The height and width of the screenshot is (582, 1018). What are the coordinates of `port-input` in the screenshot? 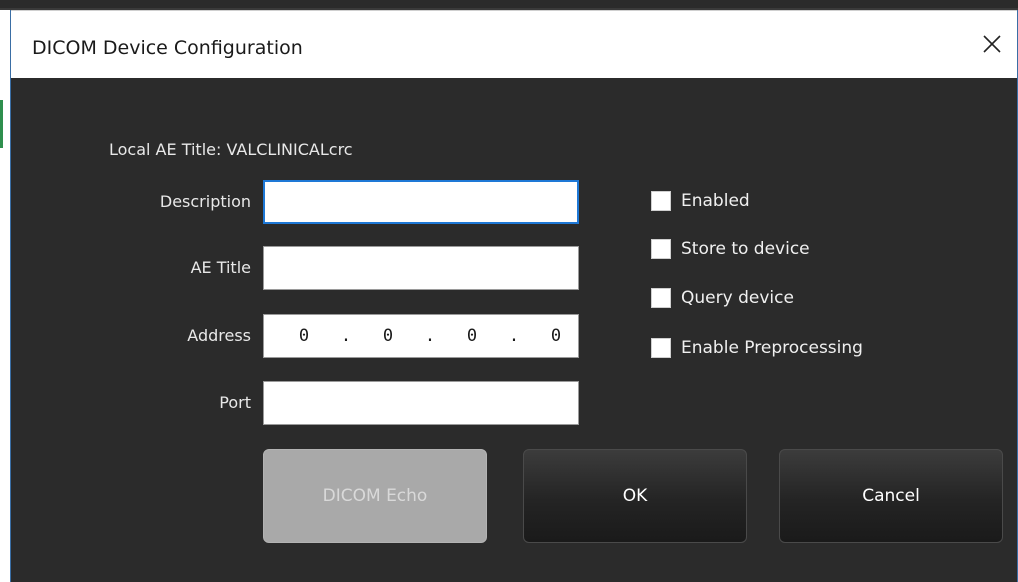 It's located at (421, 403).